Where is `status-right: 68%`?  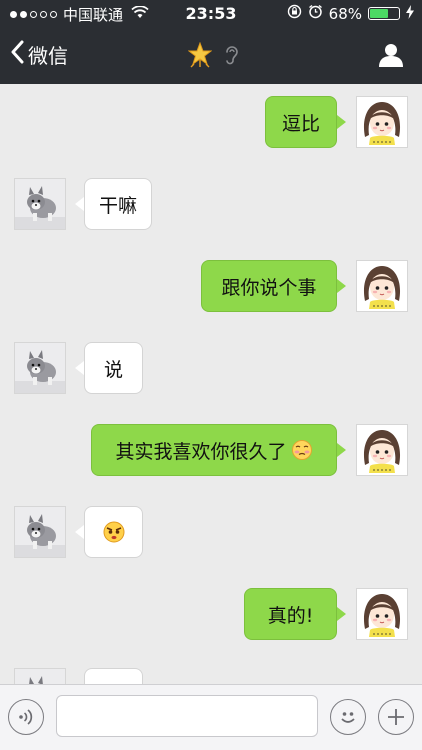
status-right: 68% is located at coordinates (350, 13).